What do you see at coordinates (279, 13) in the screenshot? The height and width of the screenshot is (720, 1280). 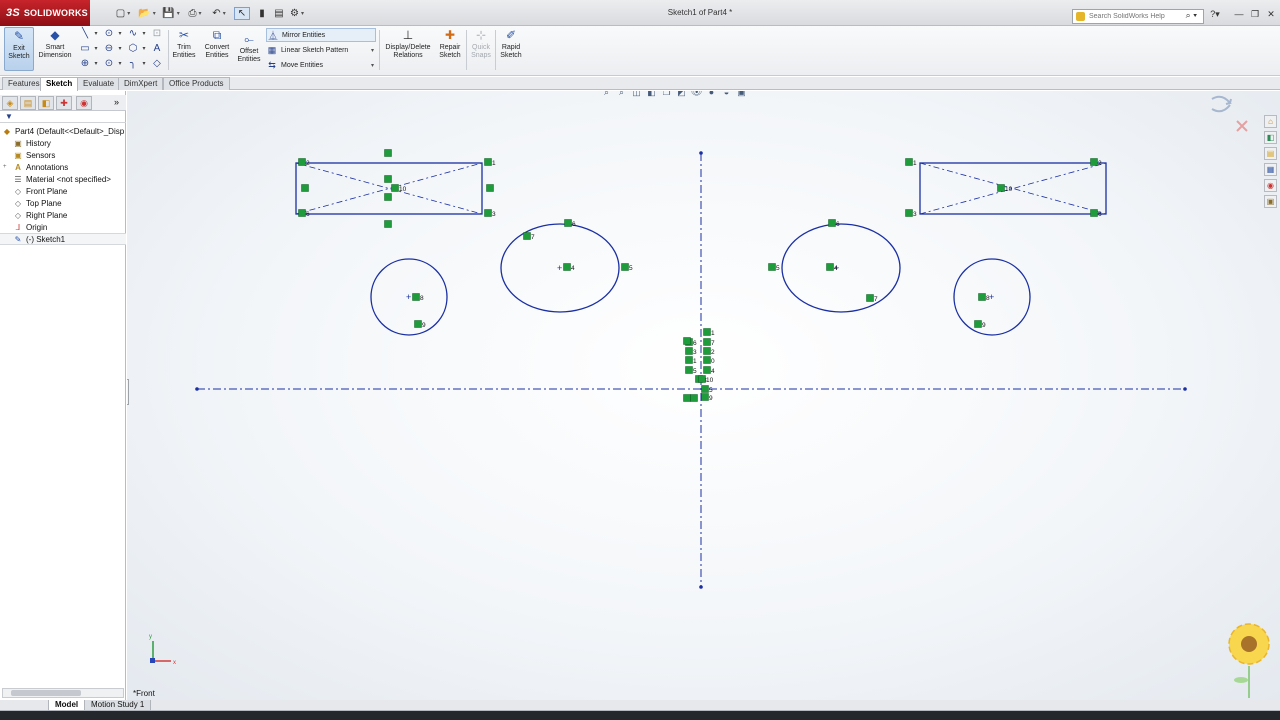 I see `file-properties-icon: ▤` at bounding box center [279, 13].